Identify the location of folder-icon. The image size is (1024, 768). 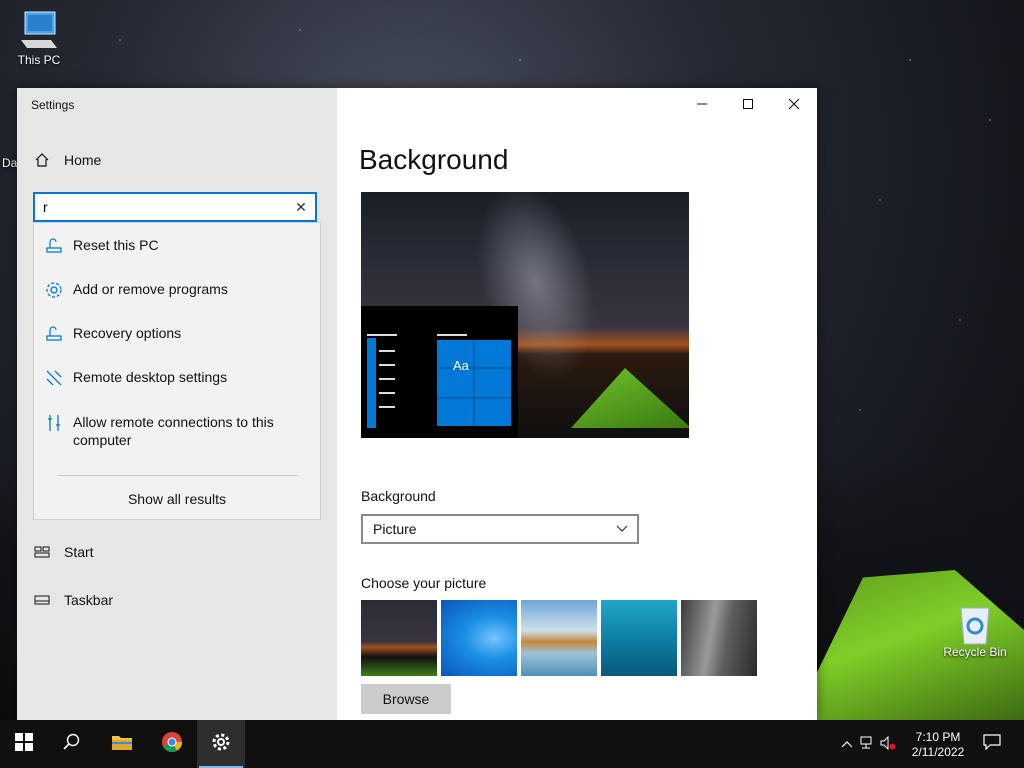
(122, 744).